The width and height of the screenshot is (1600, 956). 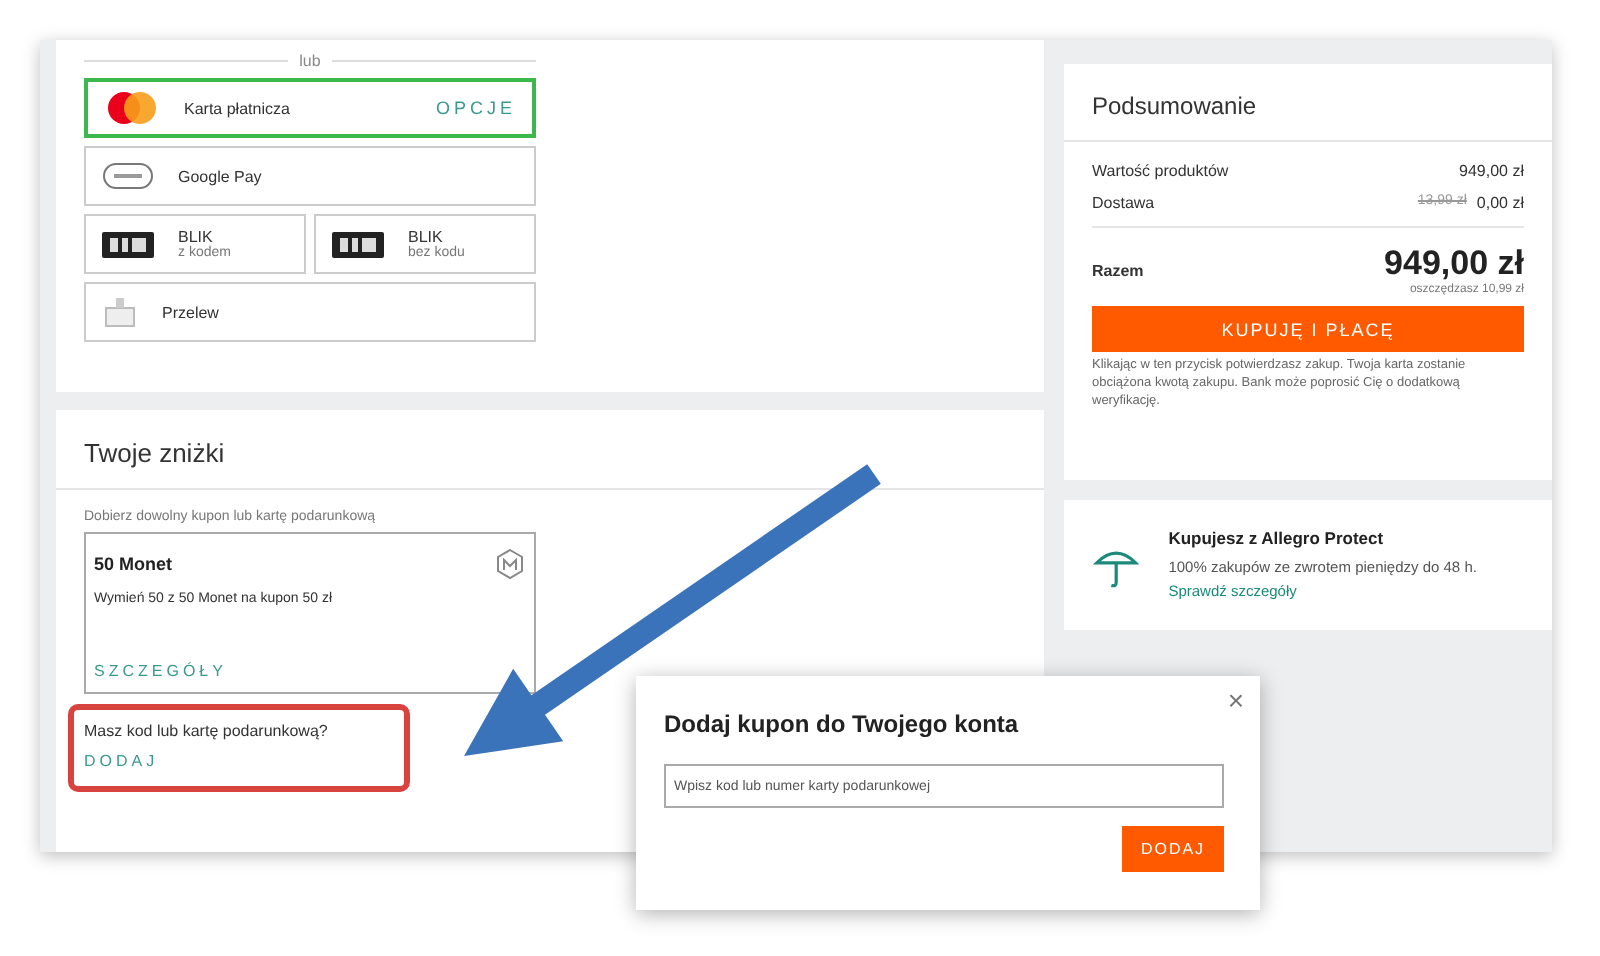 What do you see at coordinates (1308, 103) in the screenshot?
I see `summary-title: Podsumowanie` at bounding box center [1308, 103].